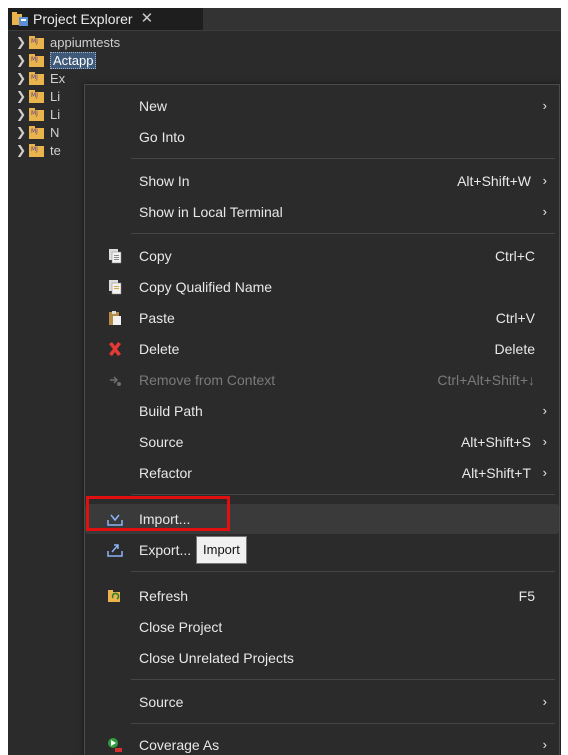  I want to click on menu-item-source-submenu: Source ›, so click(322, 702).